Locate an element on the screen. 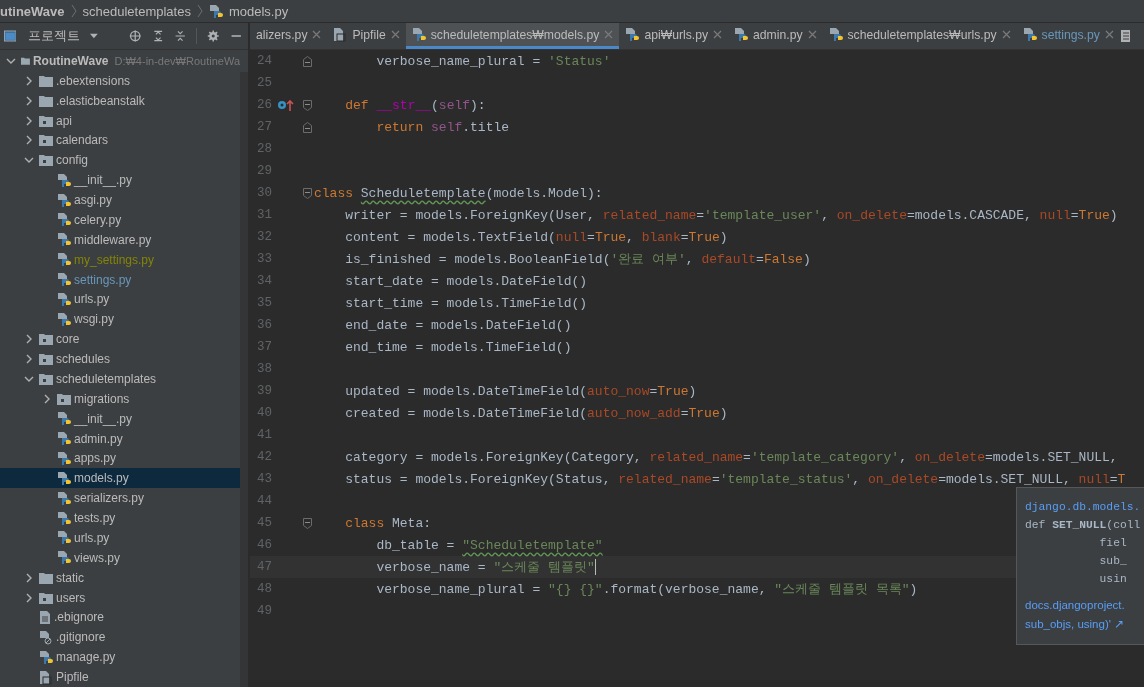  code-text: =models.CASCADE, is located at coordinates (969, 215).